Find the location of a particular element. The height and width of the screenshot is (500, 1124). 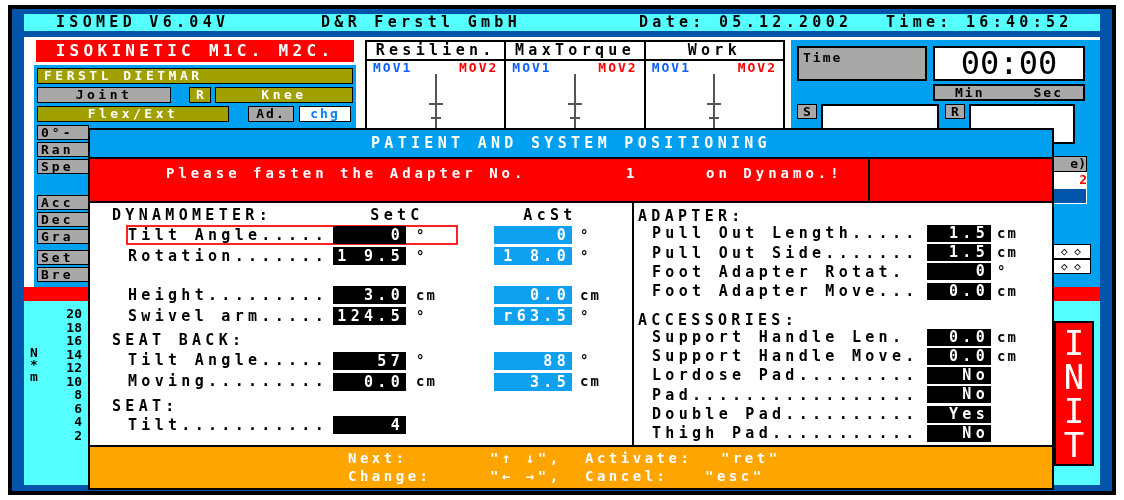

setpoint-value: 124.5 is located at coordinates (369, 316).